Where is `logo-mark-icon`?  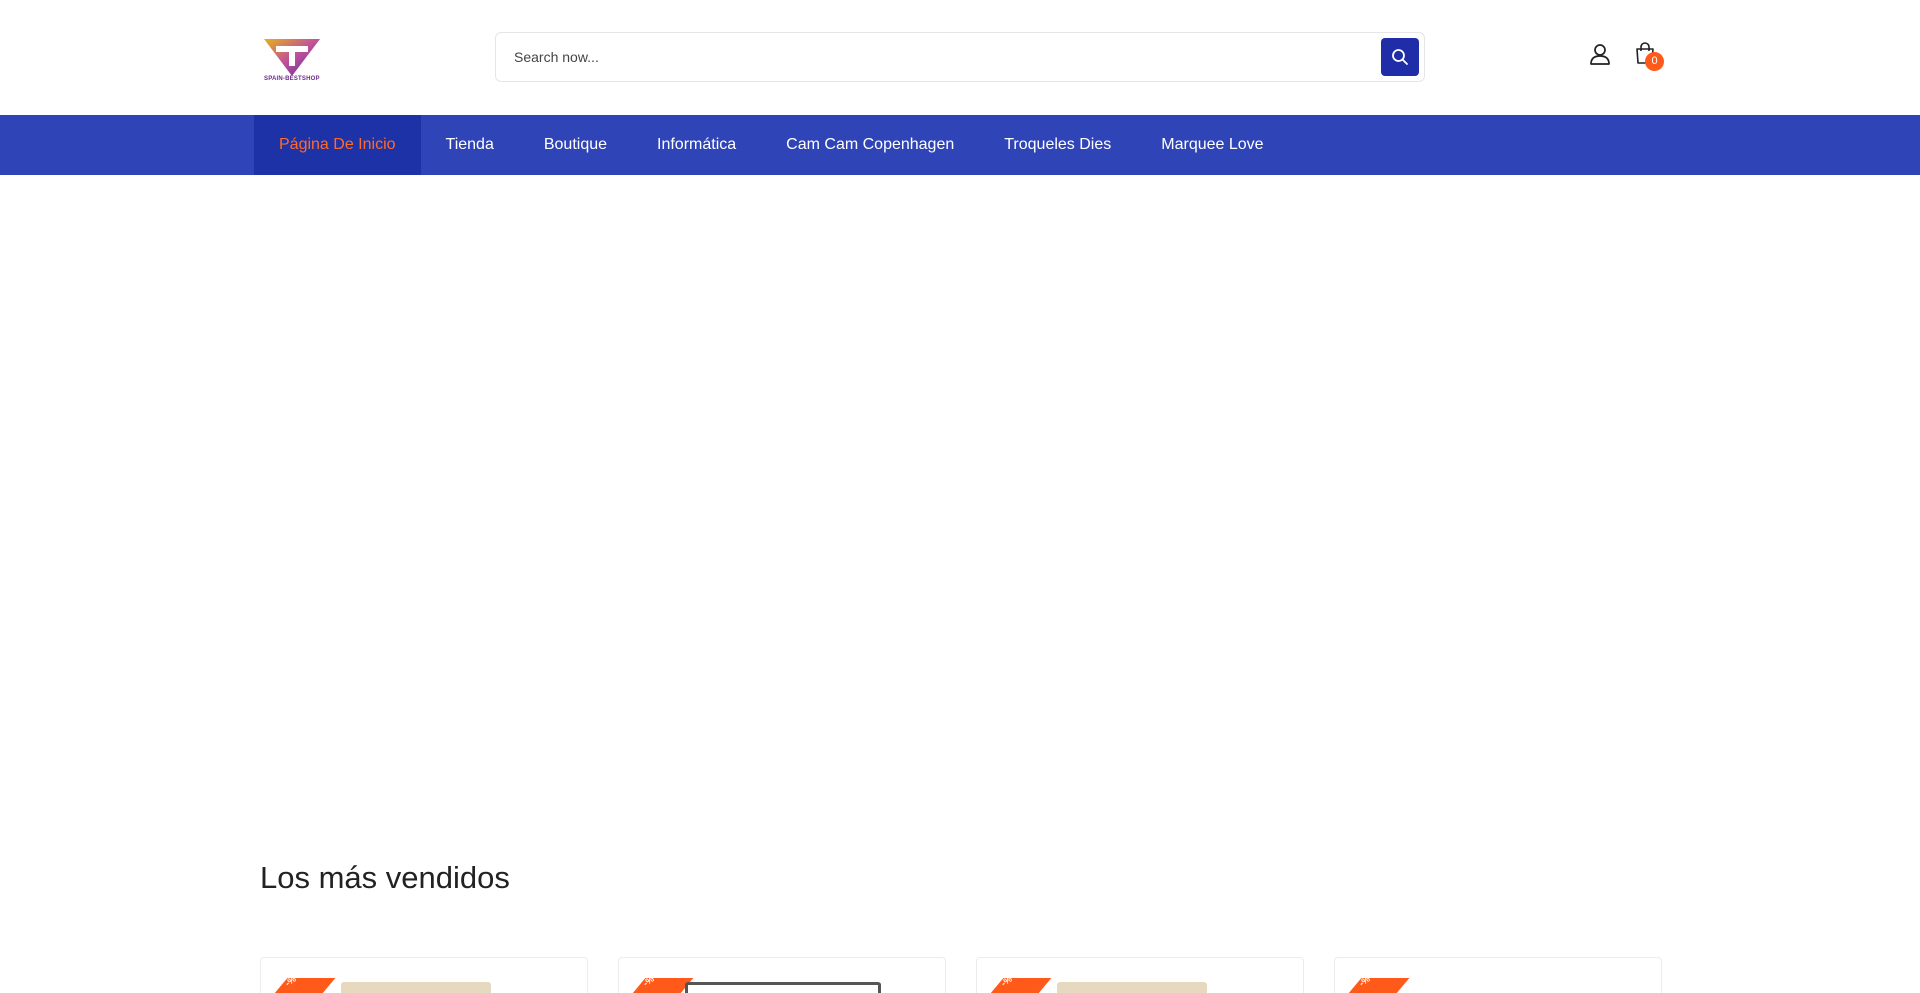 logo-mark-icon is located at coordinates (292, 57).